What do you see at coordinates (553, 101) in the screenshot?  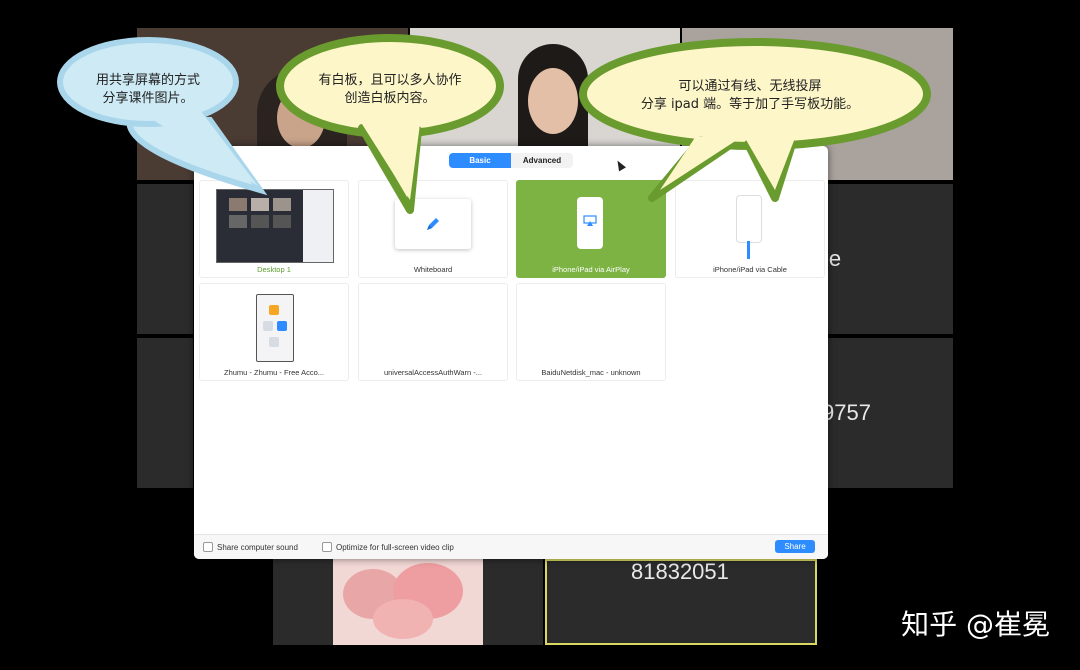 I see `participant-face` at bounding box center [553, 101].